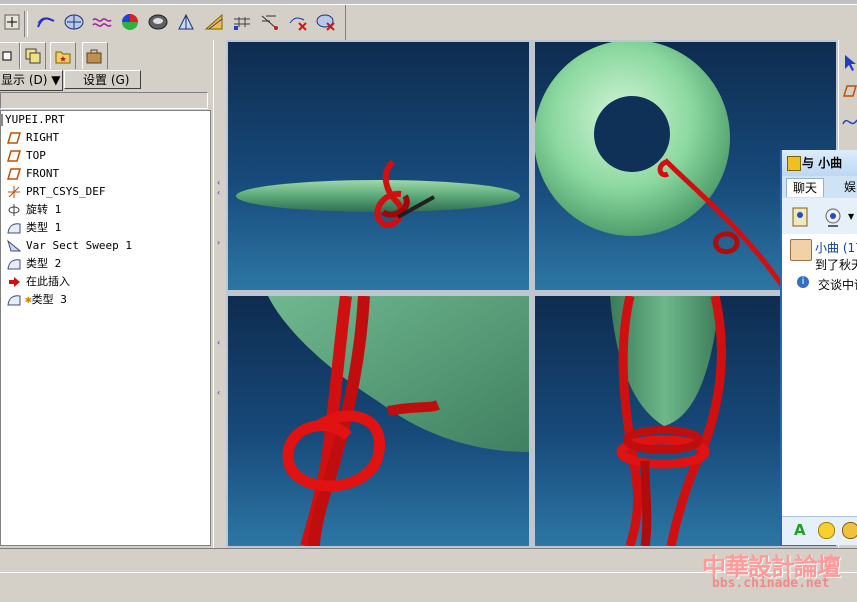 The image size is (857, 602). I want to click on datum-plane-tool-icon, so click(849, 92).